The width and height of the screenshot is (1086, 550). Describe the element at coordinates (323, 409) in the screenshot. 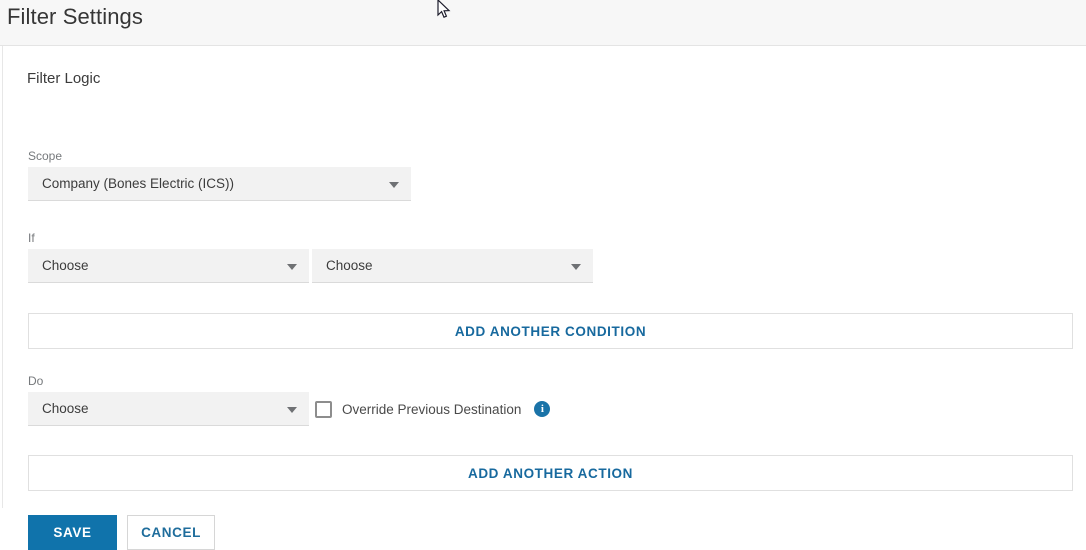

I see `override-previous-destination-checkbox` at that location.